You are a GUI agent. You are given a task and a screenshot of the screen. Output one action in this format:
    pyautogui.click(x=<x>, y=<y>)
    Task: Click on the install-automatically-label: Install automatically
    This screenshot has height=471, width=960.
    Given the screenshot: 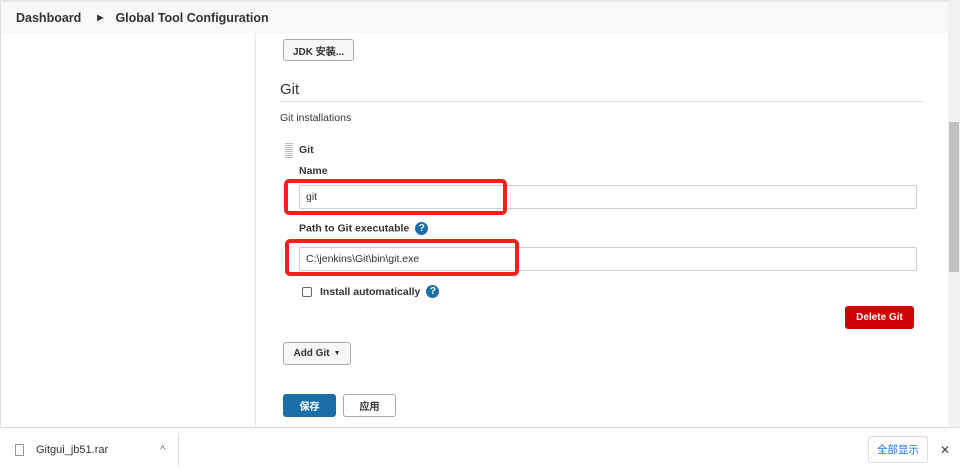 What is the action you would take?
    pyautogui.click(x=370, y=291)
    